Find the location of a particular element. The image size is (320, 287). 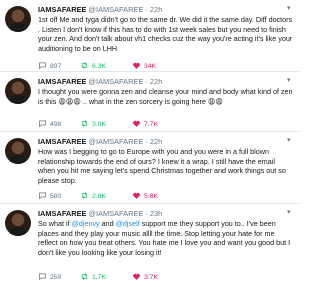

like-button: 34K is located at coordinates (144, 66).